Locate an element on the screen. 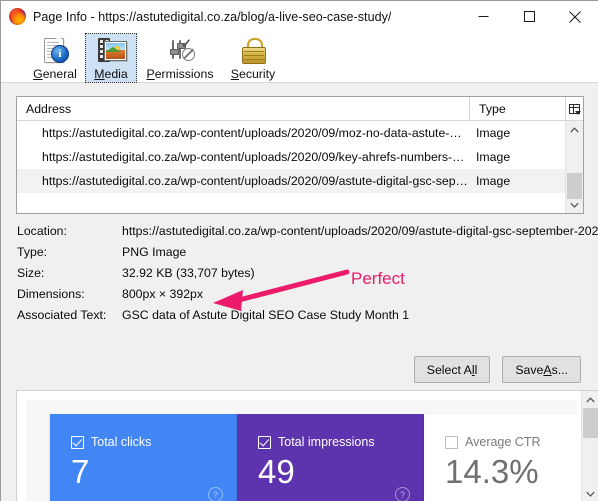 The width and height of the screenshot is (598, 501). tab-permissions: ✓ Permissions is located at coordinates (180, 58).